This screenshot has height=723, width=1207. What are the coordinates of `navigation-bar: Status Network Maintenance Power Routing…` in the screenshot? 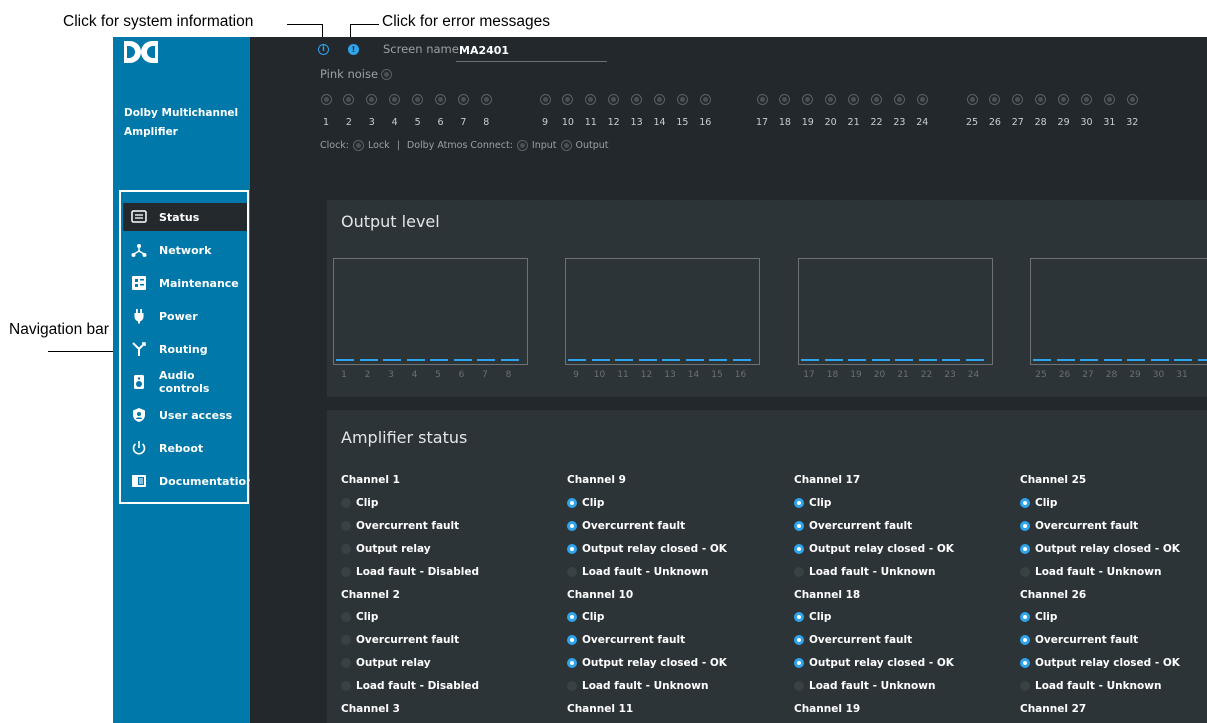 It's located at (186, 347).